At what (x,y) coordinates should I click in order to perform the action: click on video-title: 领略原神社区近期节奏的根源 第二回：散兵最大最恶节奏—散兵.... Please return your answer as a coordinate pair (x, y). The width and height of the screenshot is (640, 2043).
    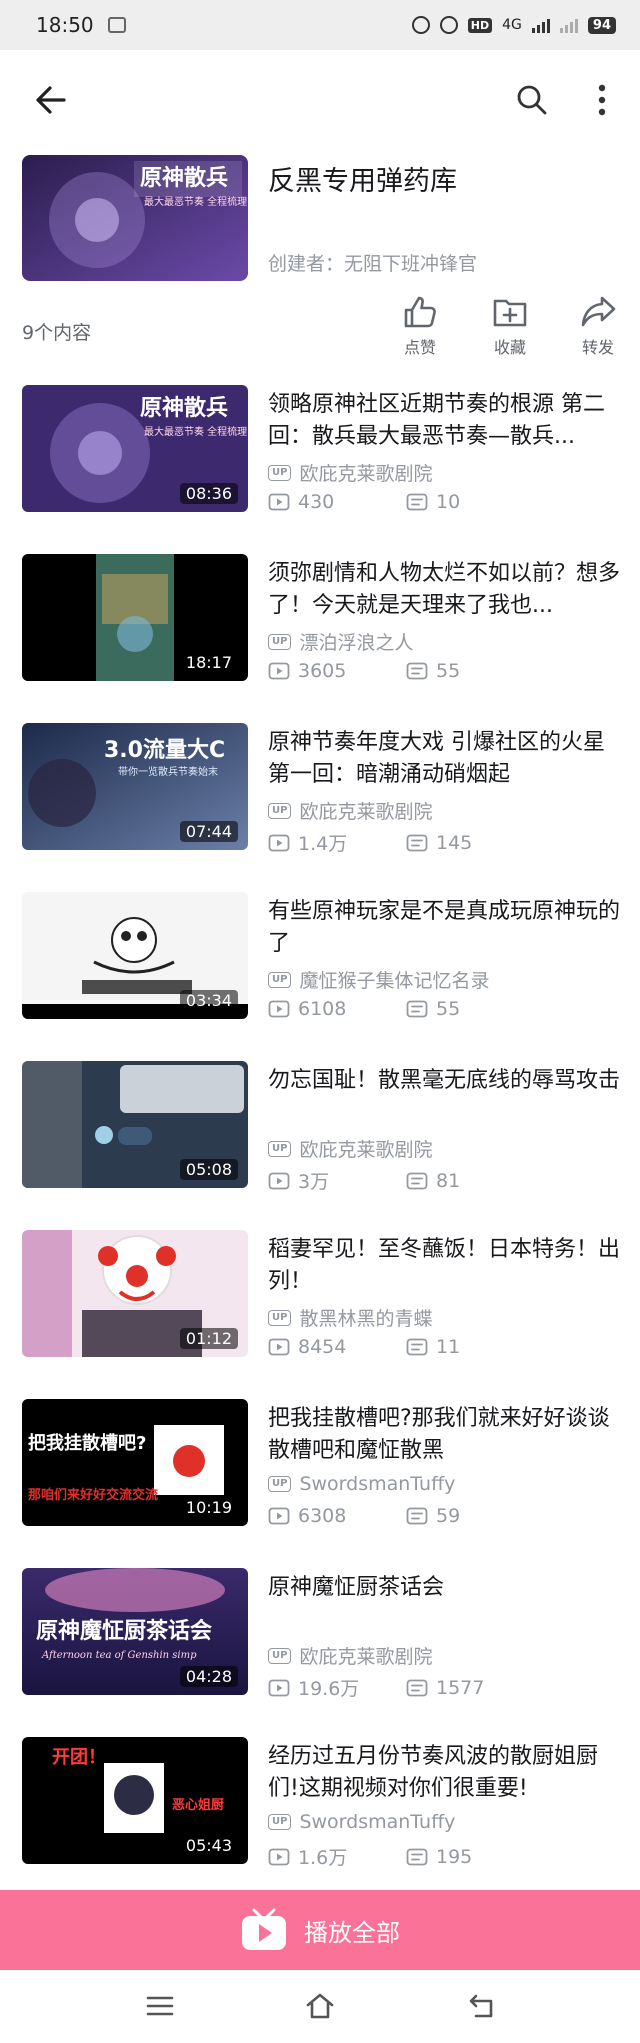
    Looking at the image, I should click on (444, 421).